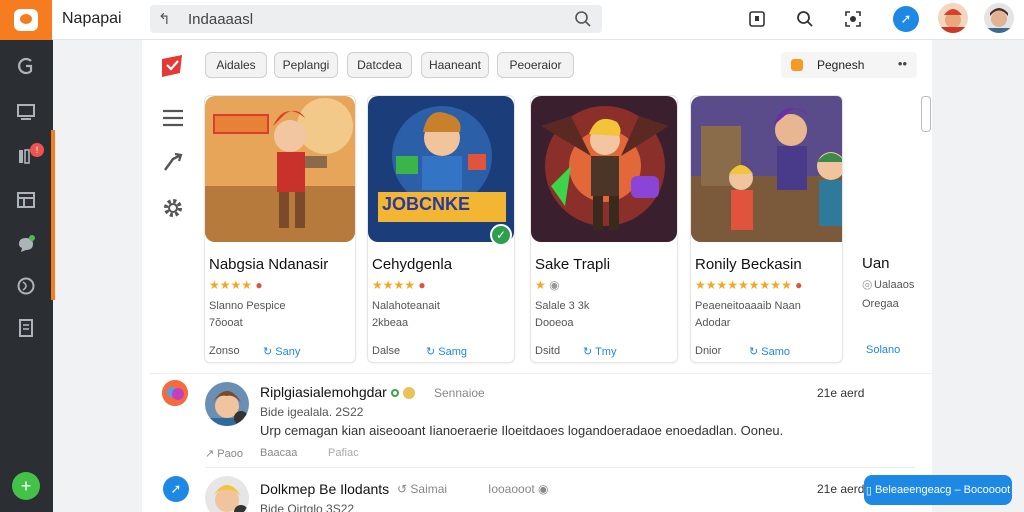 The width and height of the screenshot is (1024, 512). I want to click on filter-chip: Haaneant, so click(455, 65).